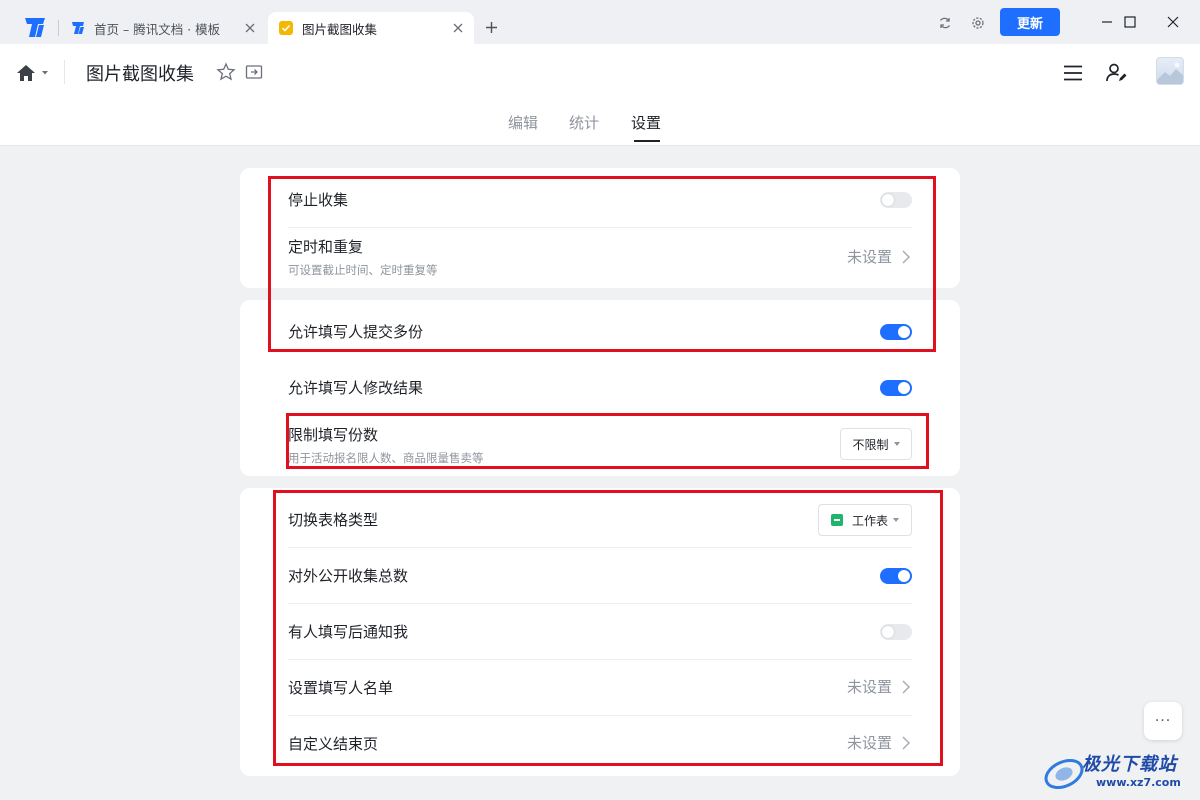 The image size is (1200, 800). What do you see at coordinates (1163, 721) in the screenshot?
I see `more-options-button: ···` at bounding box center [1163, 721].